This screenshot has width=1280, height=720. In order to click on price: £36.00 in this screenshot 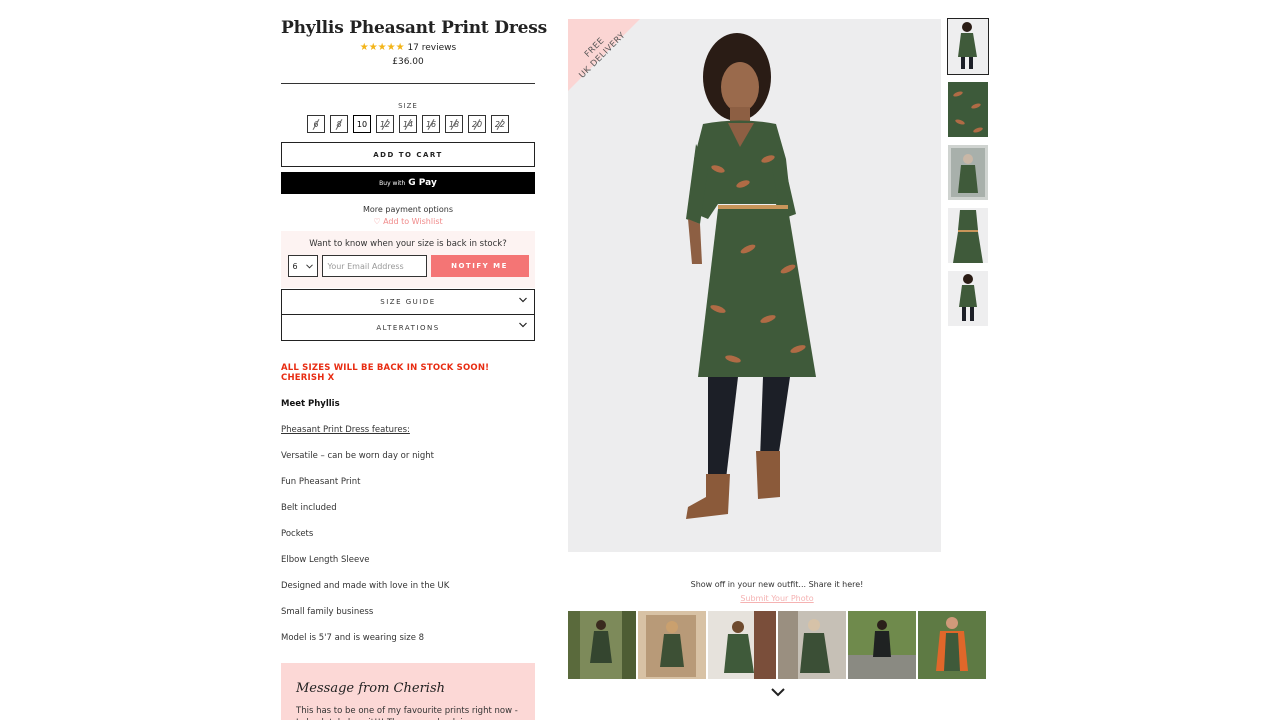, I will do `click(408, 62)`.